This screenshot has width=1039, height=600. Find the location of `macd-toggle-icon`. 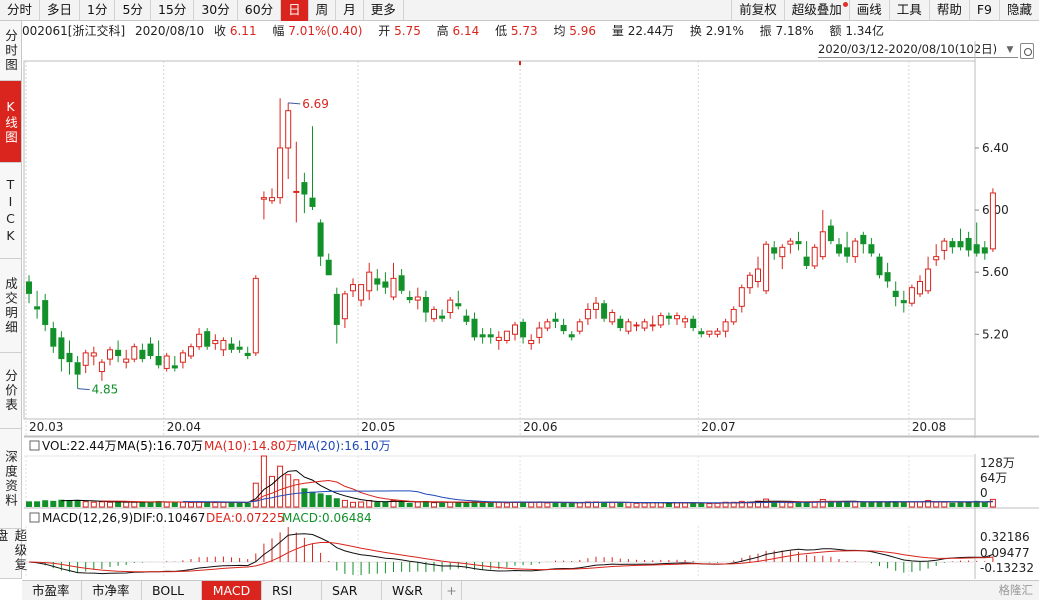

macd-toggle-icon is located at coordinates (34, 517).